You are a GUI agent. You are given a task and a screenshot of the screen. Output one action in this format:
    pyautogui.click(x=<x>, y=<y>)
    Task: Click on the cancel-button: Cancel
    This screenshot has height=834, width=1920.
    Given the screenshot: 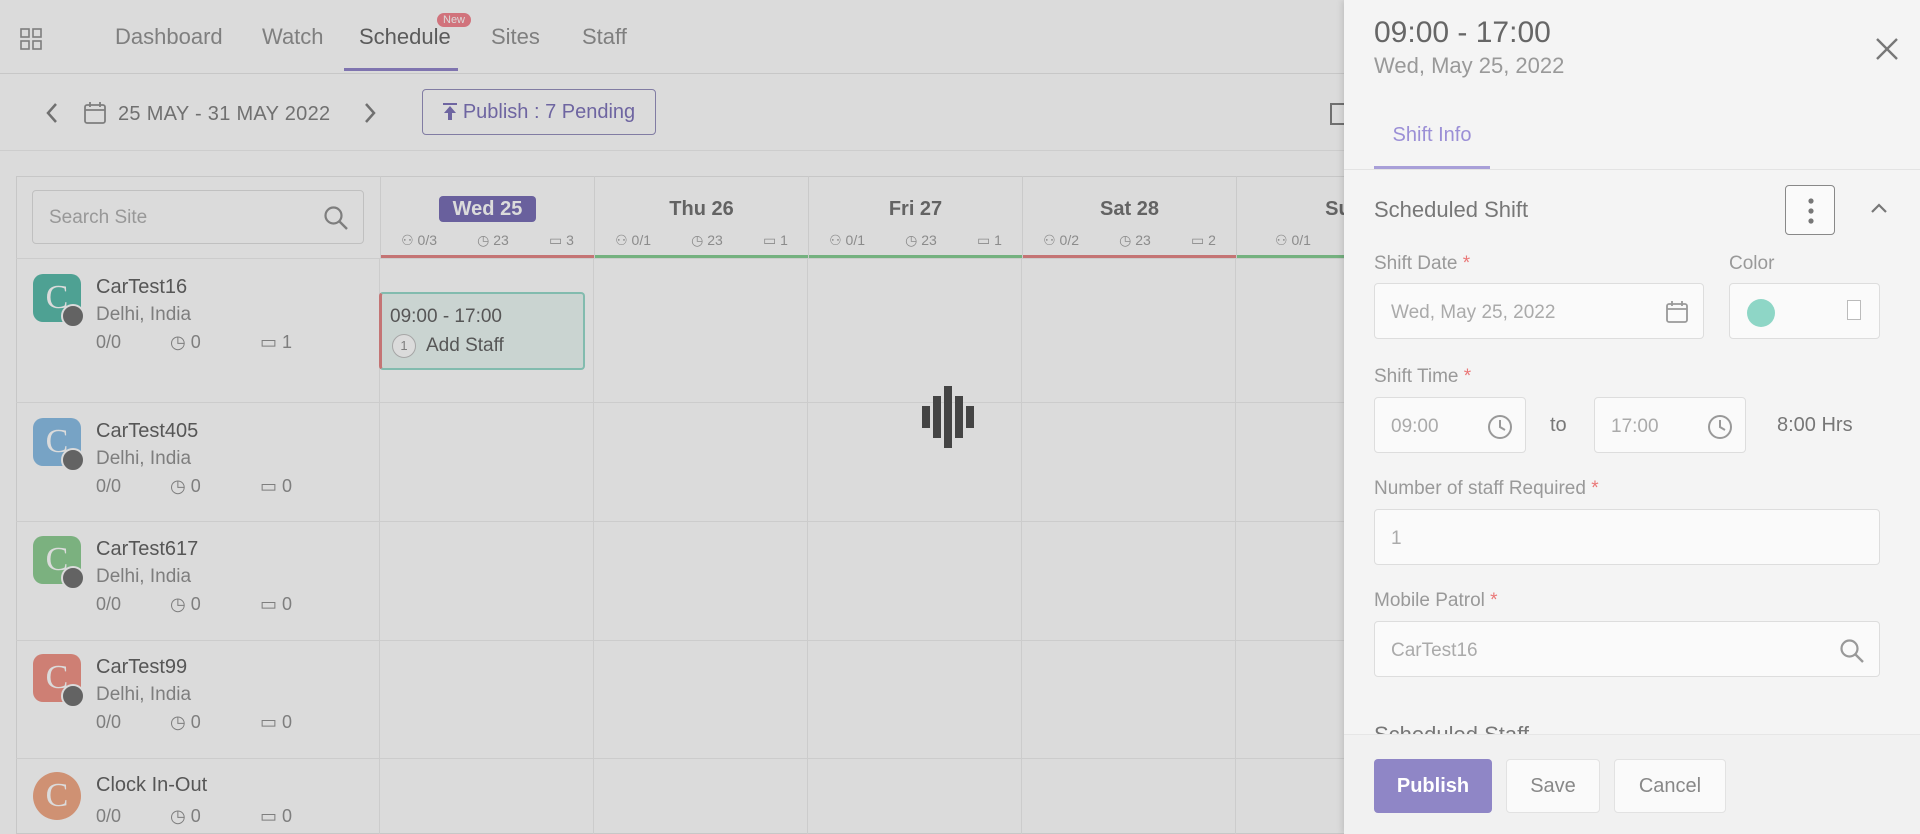 What is the action you would take?
    pyautogui.click(x=1670, y=786)
    